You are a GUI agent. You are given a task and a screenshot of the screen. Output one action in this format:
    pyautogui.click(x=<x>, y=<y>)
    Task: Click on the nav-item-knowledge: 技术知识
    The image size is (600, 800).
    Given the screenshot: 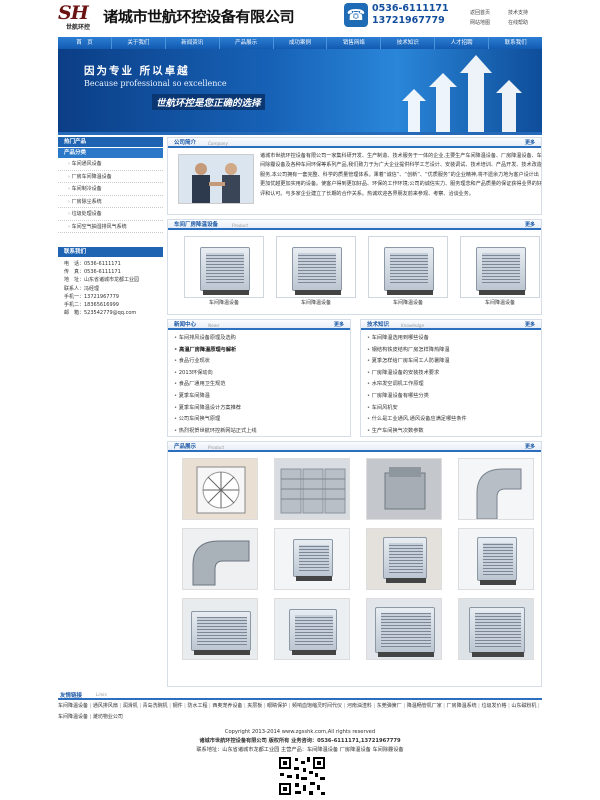 What is the action you would take?
    pyautogui.click(x=408, y=43)
    